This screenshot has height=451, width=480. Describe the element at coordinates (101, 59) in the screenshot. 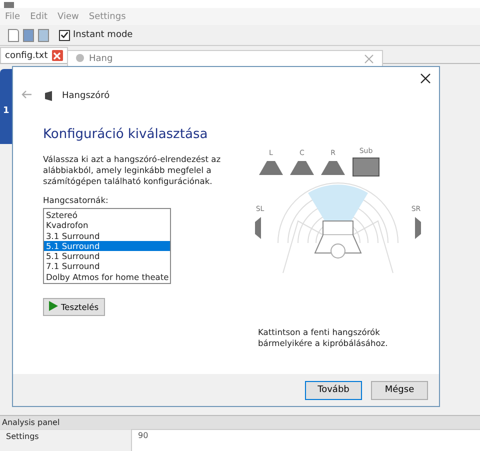

I see `dialog-title: Hang` at that location.